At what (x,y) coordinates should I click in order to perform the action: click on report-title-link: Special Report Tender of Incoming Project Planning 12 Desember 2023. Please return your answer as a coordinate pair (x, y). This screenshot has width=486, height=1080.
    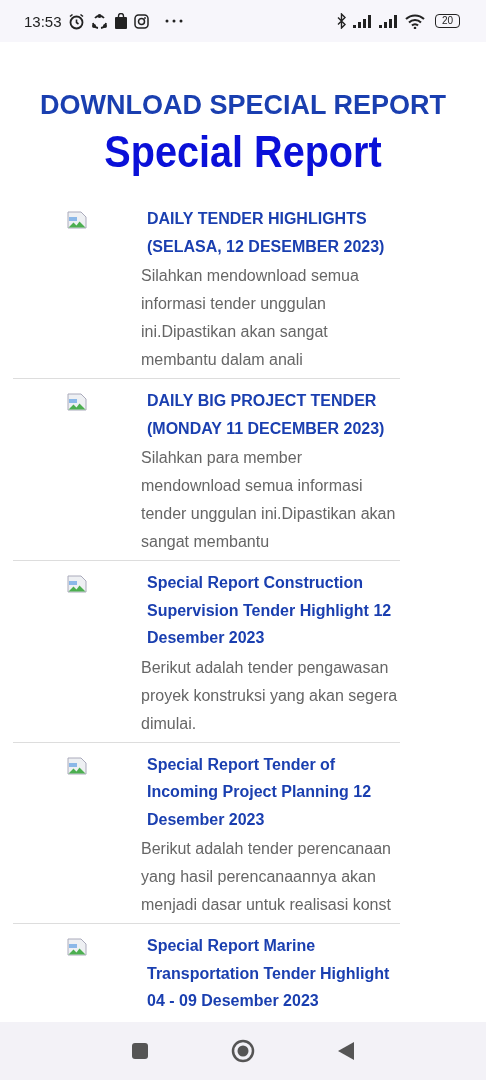
    Looking at the image, I should click on (275, 791).